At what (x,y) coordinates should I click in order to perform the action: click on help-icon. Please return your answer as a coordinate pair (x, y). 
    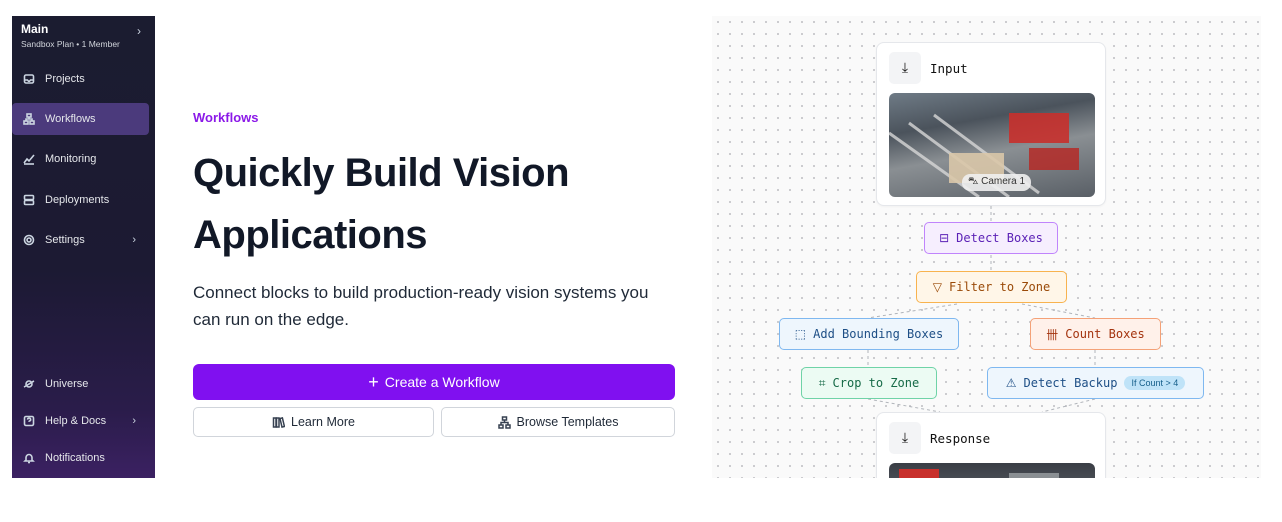
    Looking at the image, I should click on (29, 421).